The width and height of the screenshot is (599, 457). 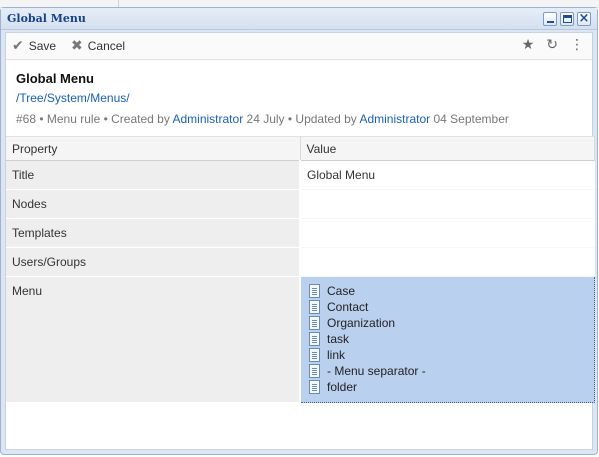 I want to click on table-row: Users/Groups, so click(x=300, y=262).